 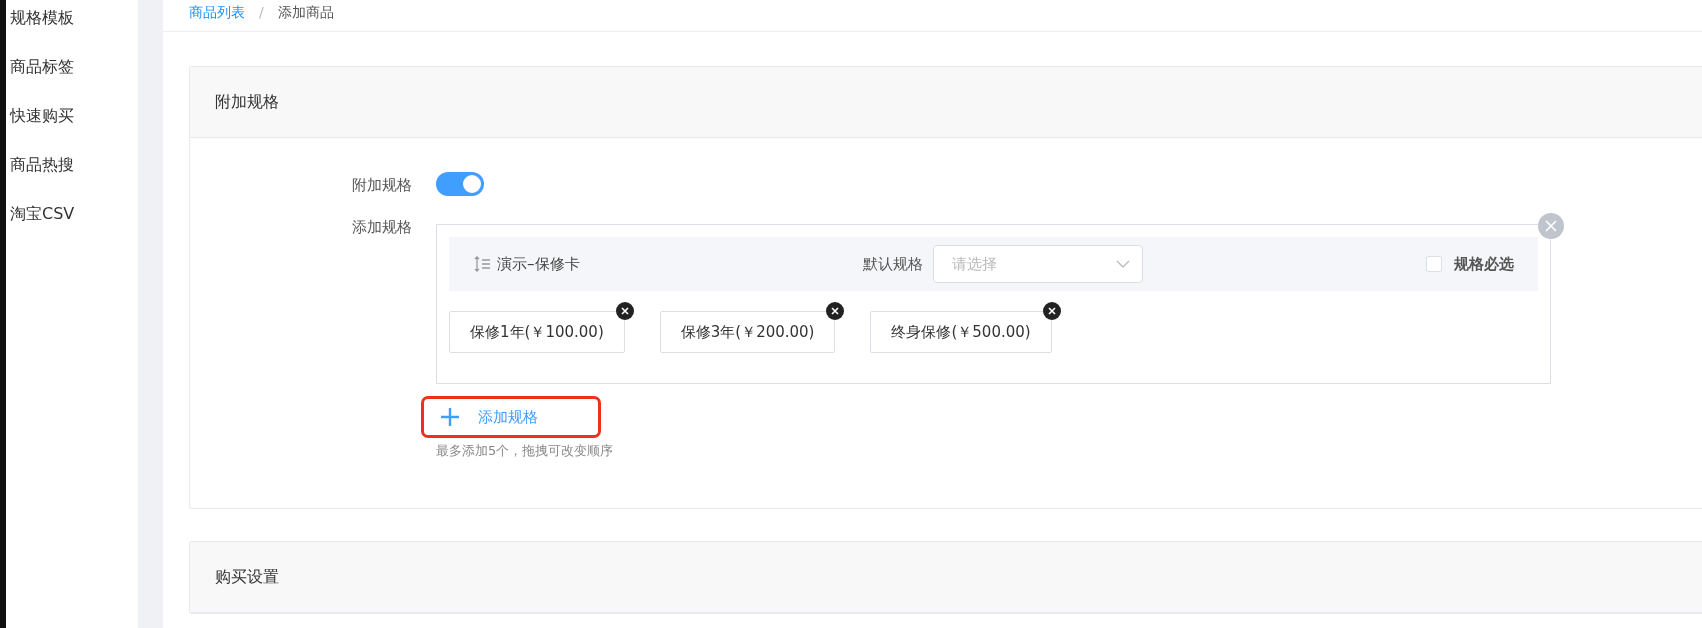 I want to click on checkbox, so click(x=1434, y=264).